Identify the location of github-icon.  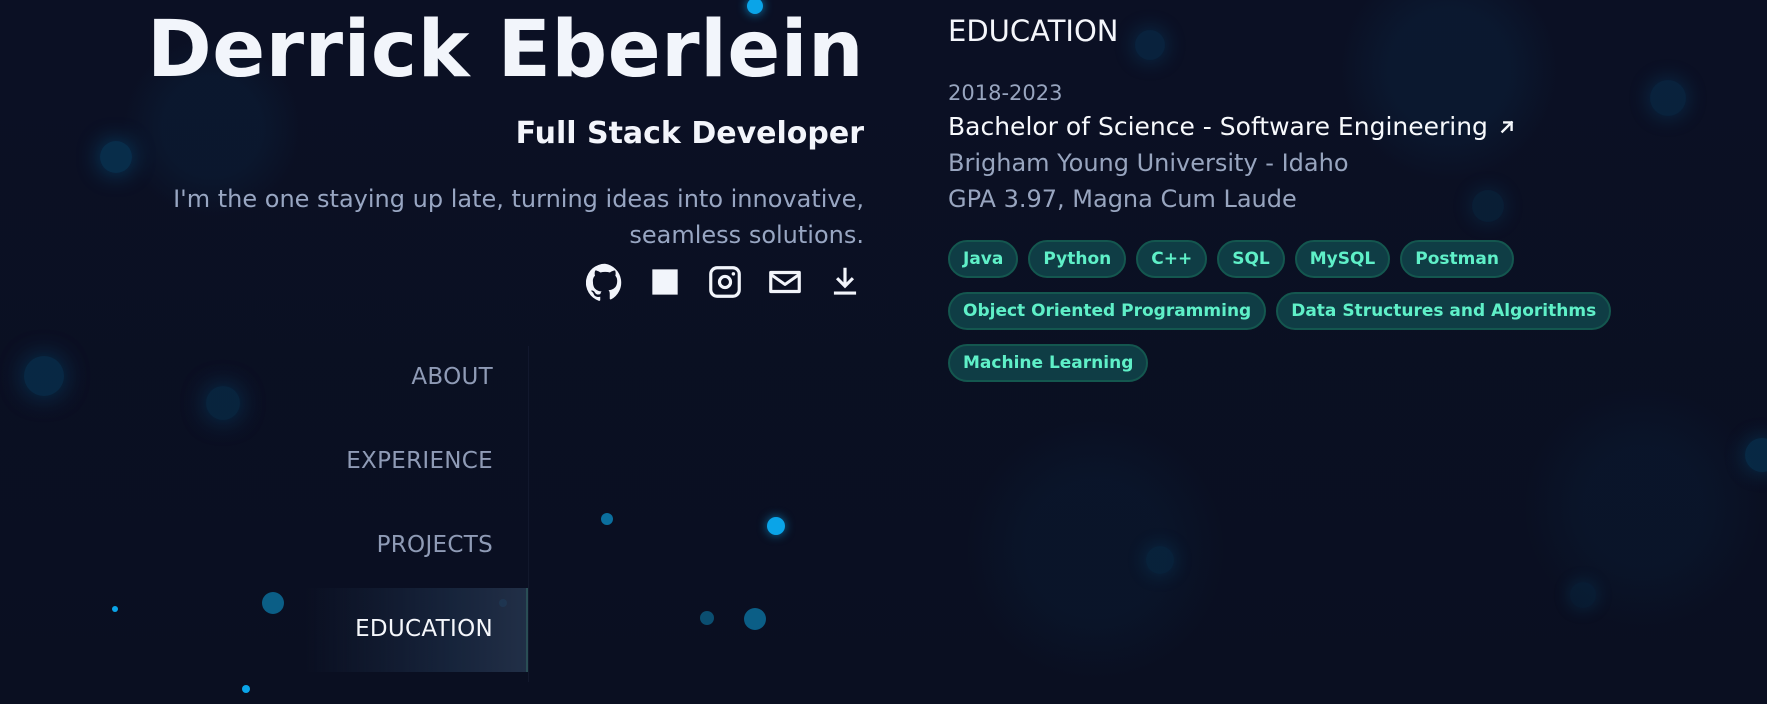
(605, 282).